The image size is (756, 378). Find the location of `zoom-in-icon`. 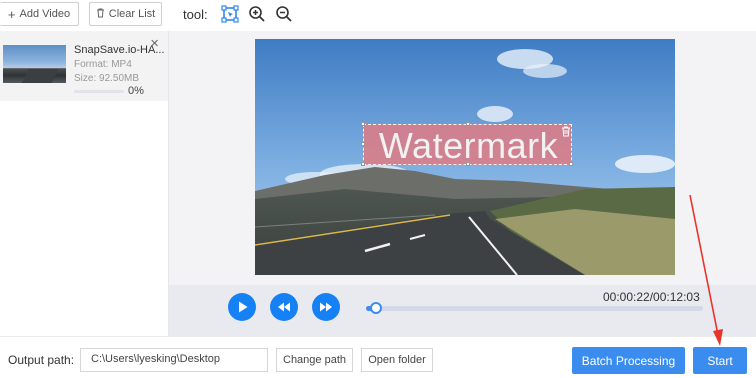

zoom-in-icon is located at coordinates (257, 14).